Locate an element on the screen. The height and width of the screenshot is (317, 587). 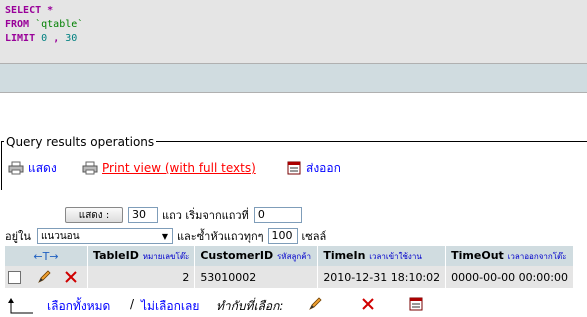
column-header-tableid: TableID หมายเลขโต๊ะ is located at coordinates (141, 256).